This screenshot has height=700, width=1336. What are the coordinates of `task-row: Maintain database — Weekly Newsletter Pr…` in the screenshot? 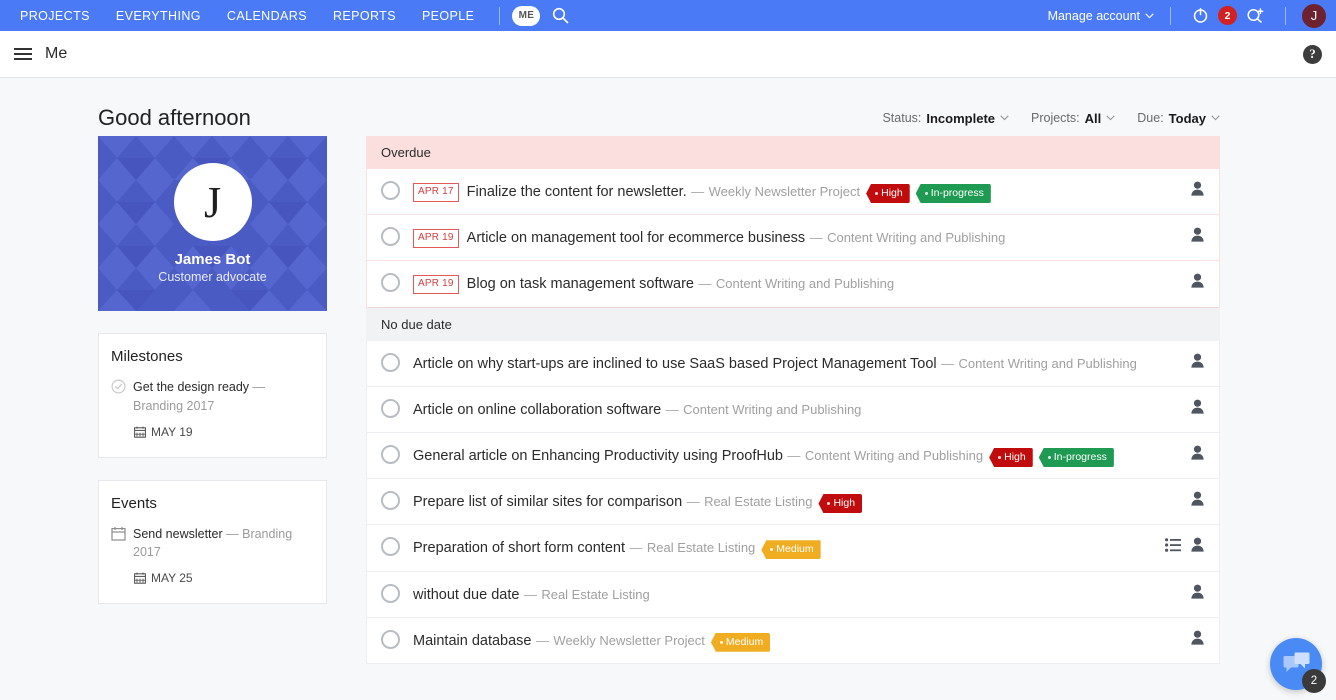 It's located at (793, 640).